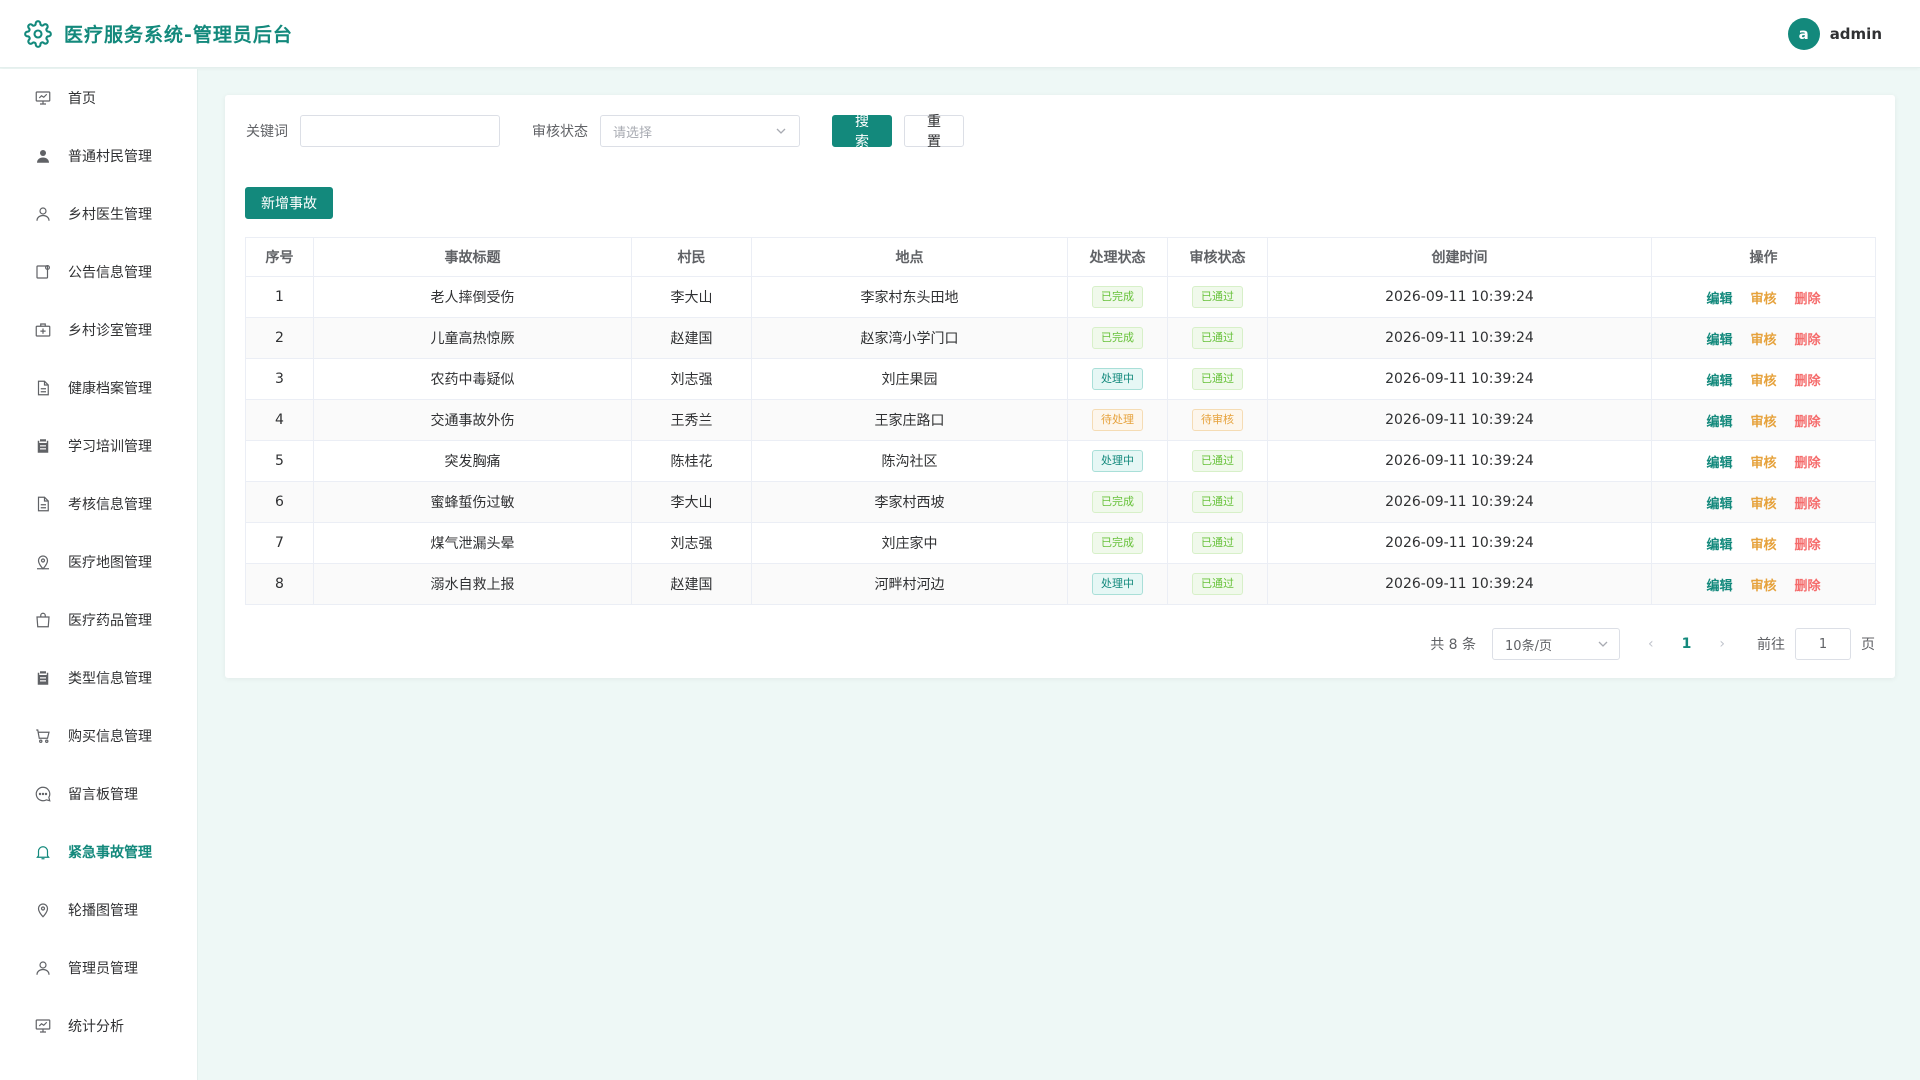 This screenshot has width=1920, height=1080. I want to click on sidebar-item-15: 轮播图管理, so click(98, 910).